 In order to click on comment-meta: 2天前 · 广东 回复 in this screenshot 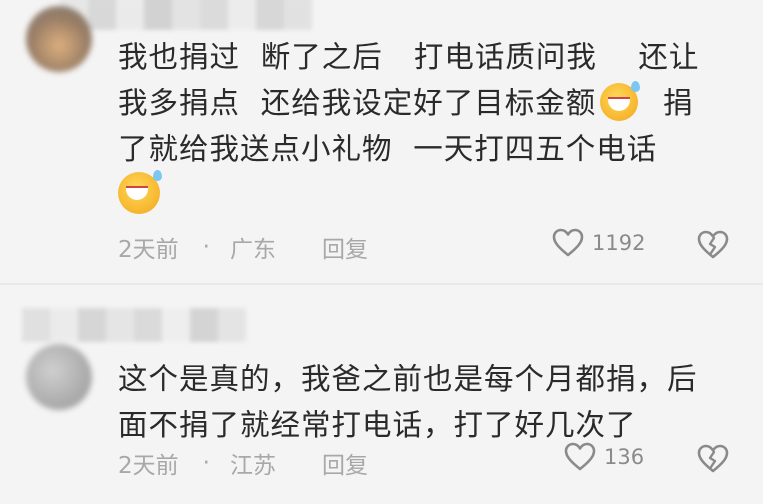, I will do `click(243, 247)`.